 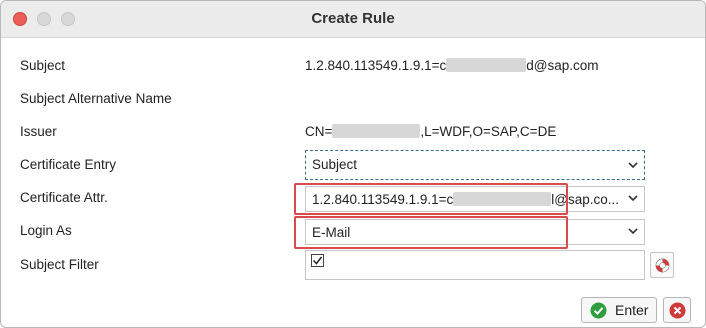 I want to click on checkbox-checked-icon, so click(x=317, y=260).